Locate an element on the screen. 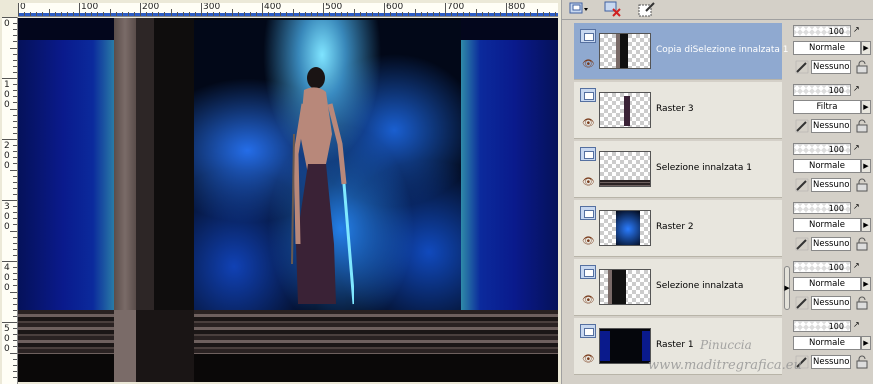 The image size is (873, 384). layer-row: 👁 Selezione innalzata 1 is located at coordinates (678, 169).